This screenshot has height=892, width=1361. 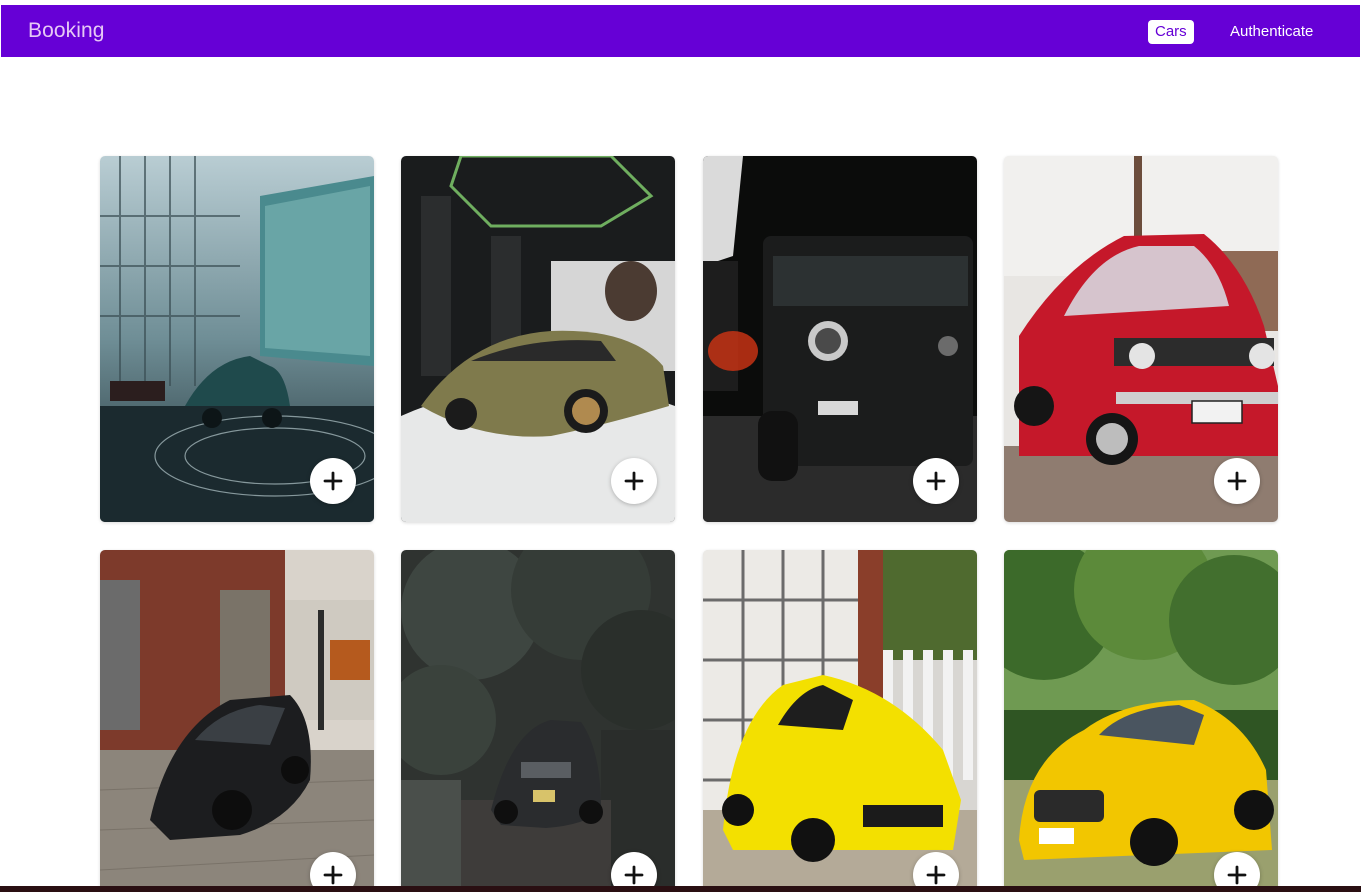 What do you see at coordinates (680, 31) in the screenshot?
I see `top-navbar: Booking Cars Authenticate` at bounding box center [680, 31].